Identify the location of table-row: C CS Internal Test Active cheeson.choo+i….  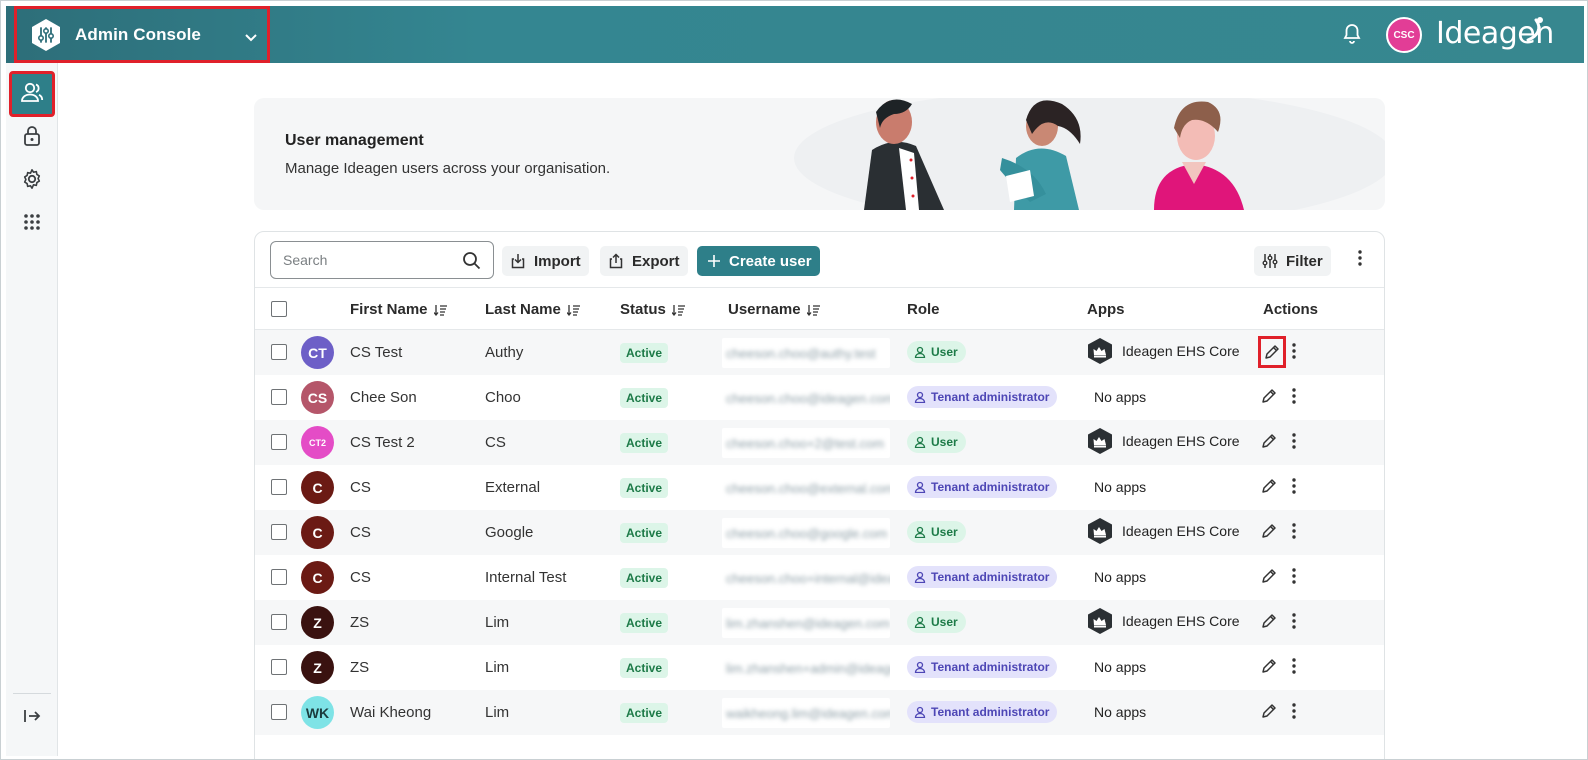
(819, 577).